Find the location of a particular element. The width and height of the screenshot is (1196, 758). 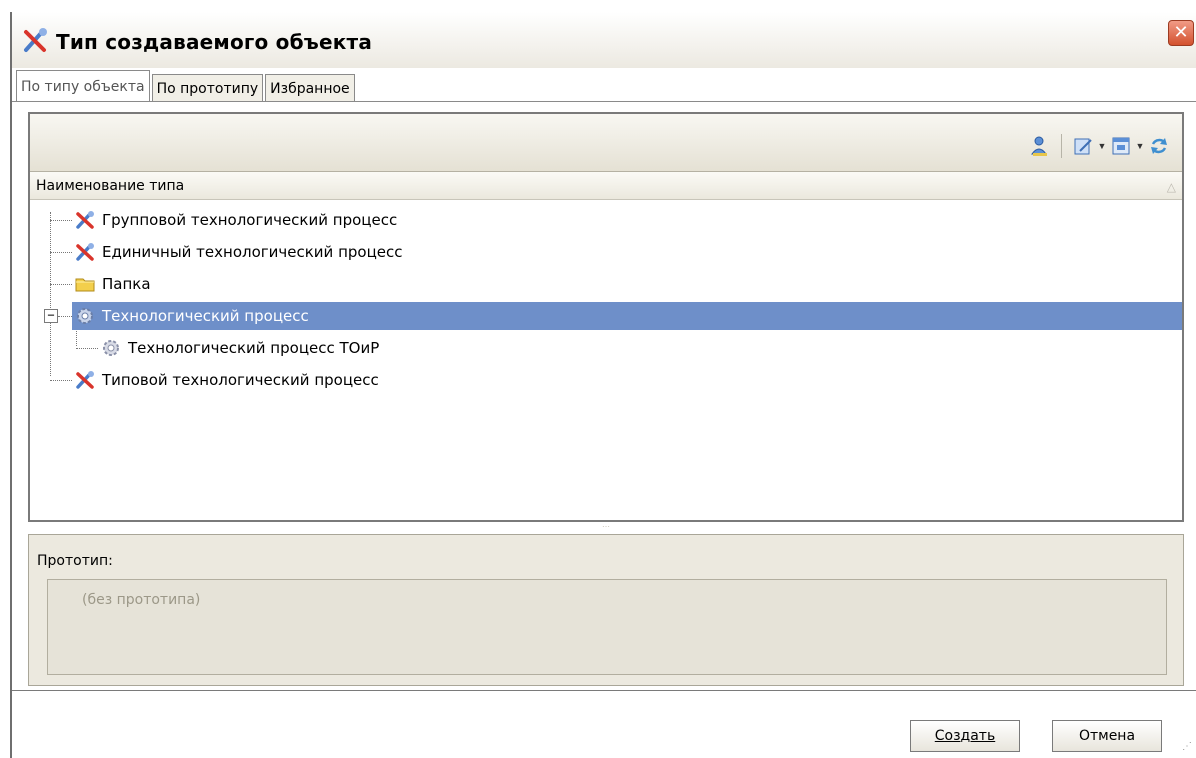

tree-item: Технологический процесс ТОиР is located at coordinates (606, 348).